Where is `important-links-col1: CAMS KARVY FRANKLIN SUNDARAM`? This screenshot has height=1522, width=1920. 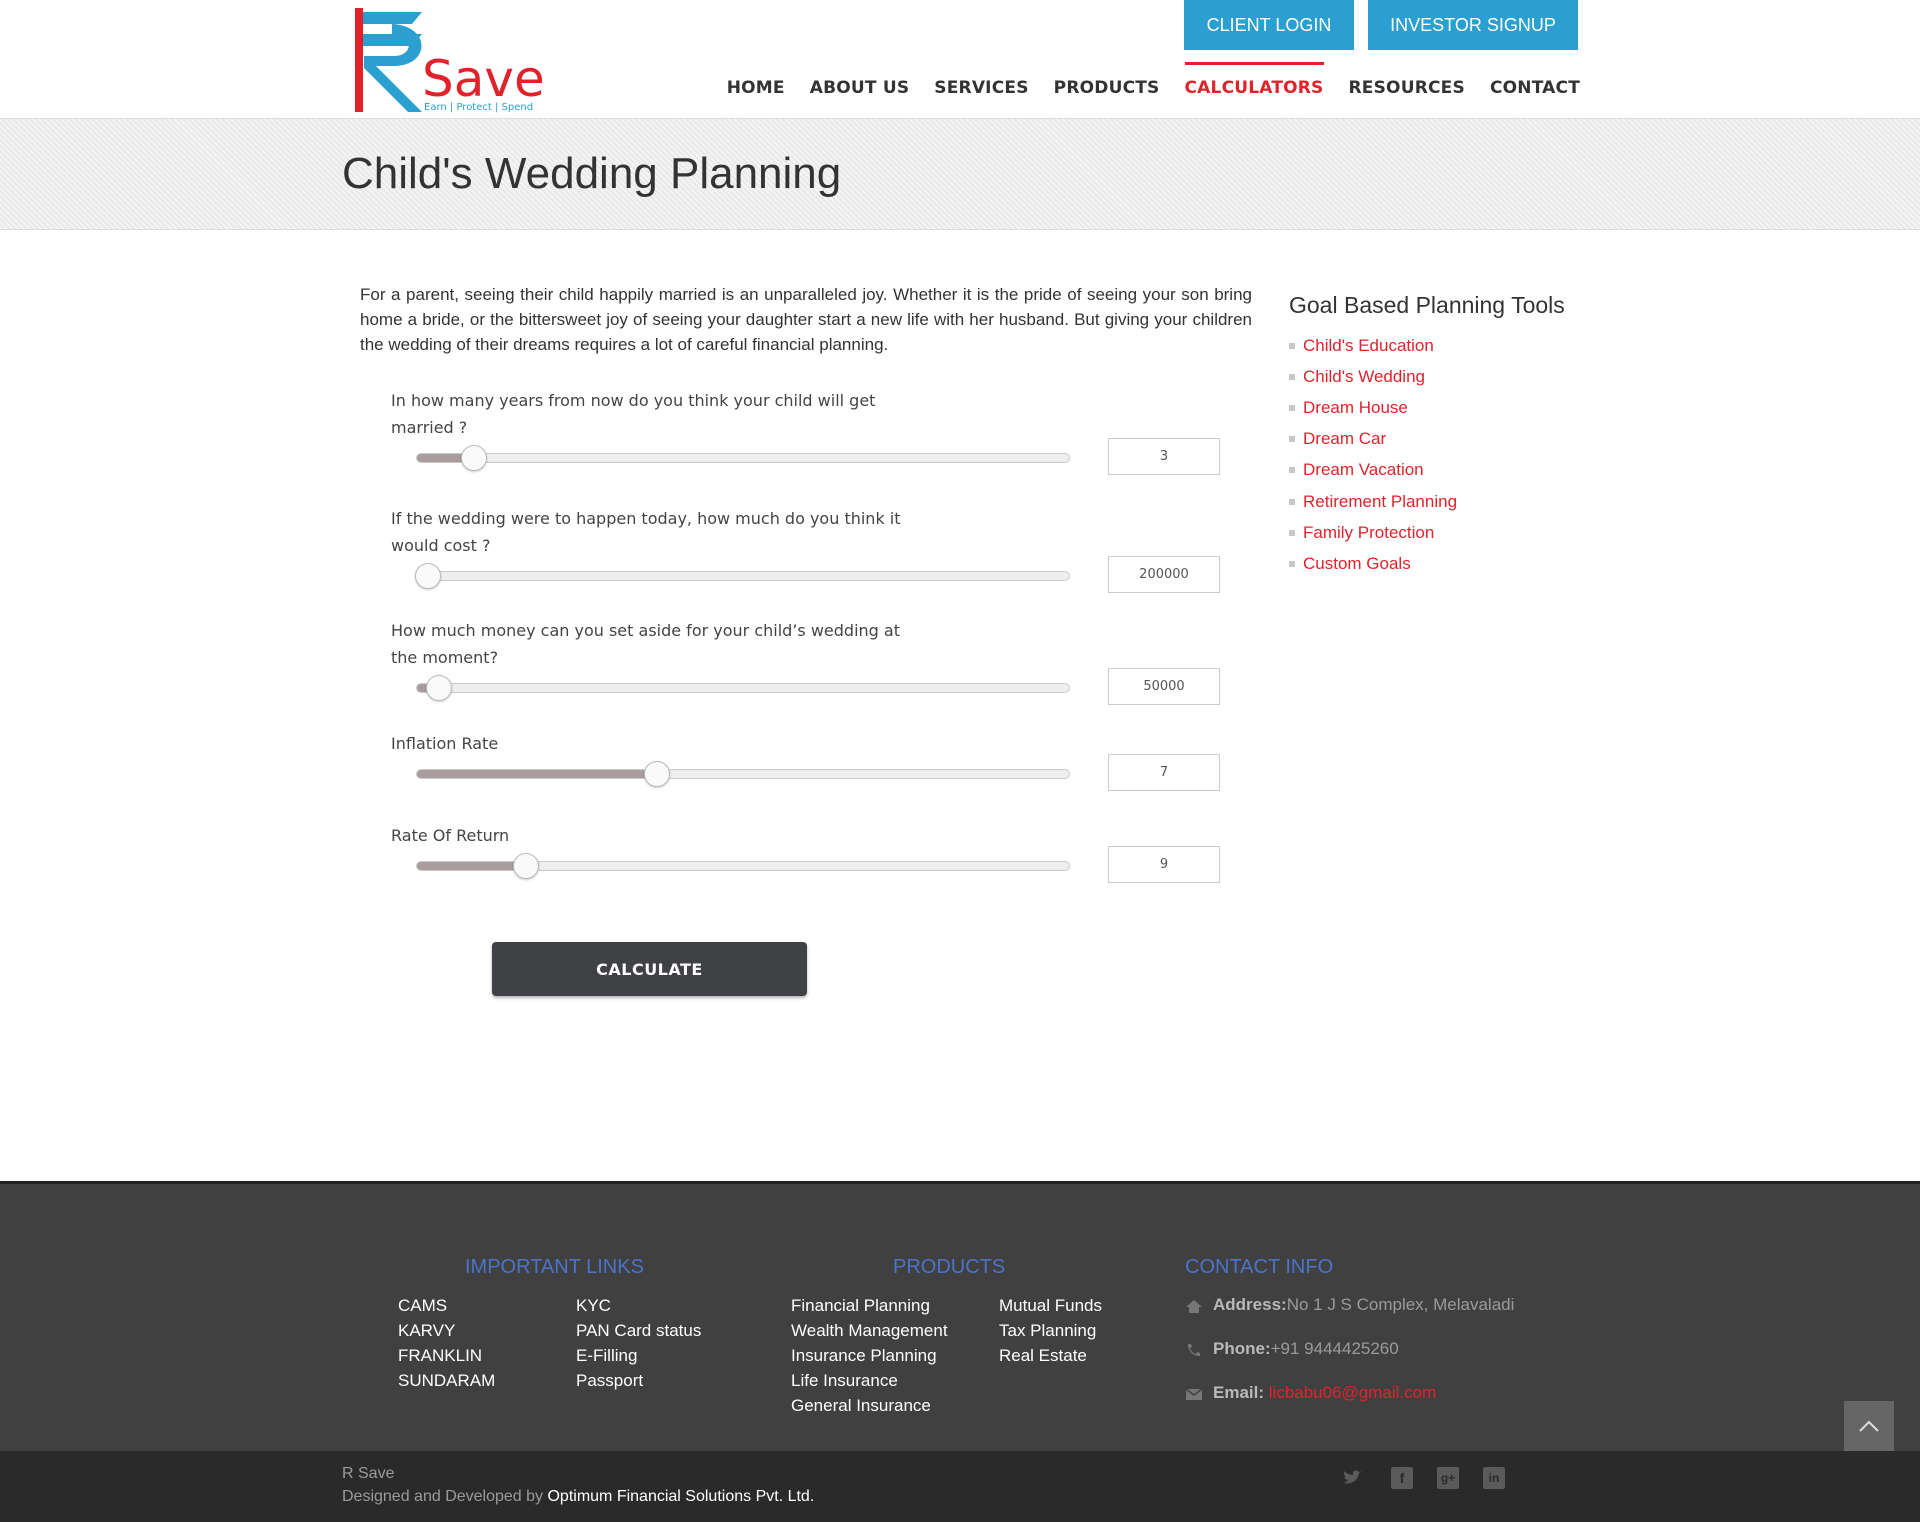 important-links-col1: CAMS KARVY FRANKLIN SUNDARAM is located at coordinates (446, 1343).